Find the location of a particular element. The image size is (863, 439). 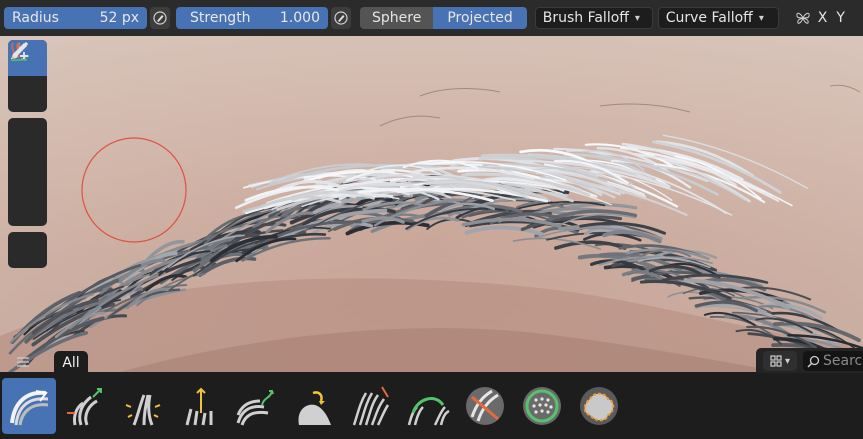

draw-curve-tool is located at coordinates (27, 98).